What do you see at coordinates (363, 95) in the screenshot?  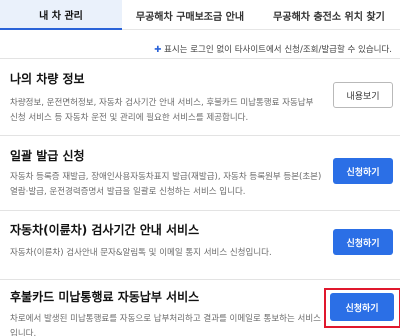 I see `view-details-button: 내용보기` at bounding box center [363, 95].